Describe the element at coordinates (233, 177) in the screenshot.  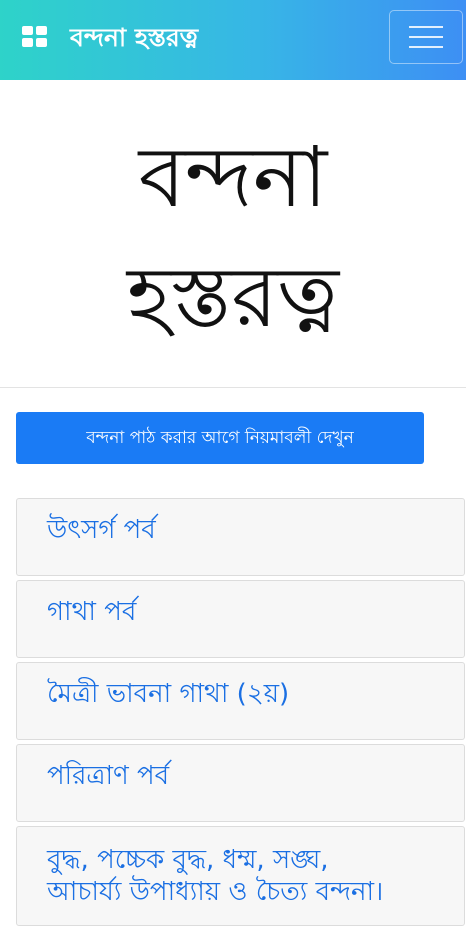
I see `hero-title-line-1: বন্দনা` at that location.